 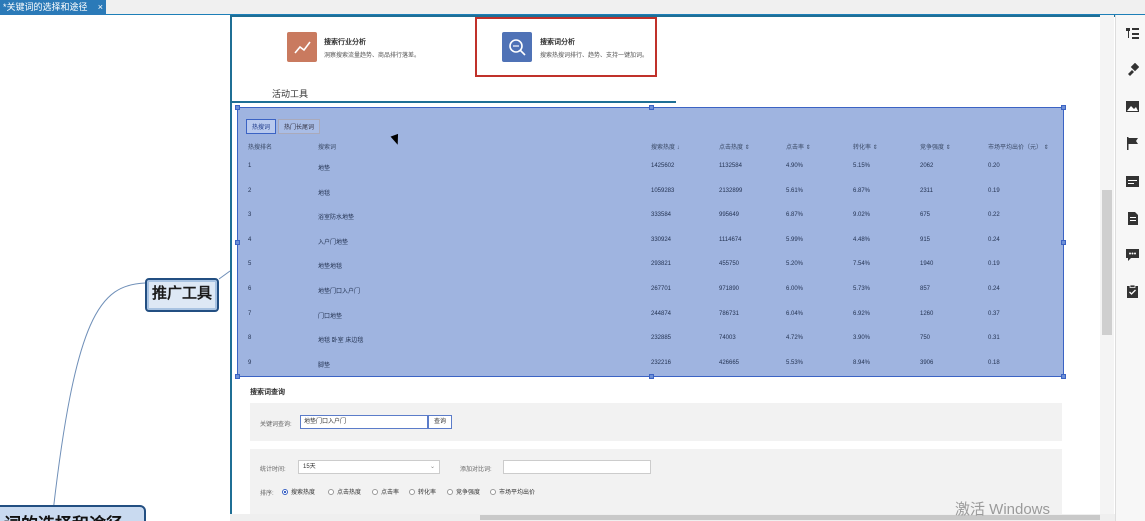 I want to click on table-cell: 7, so click(x=250, y=313).